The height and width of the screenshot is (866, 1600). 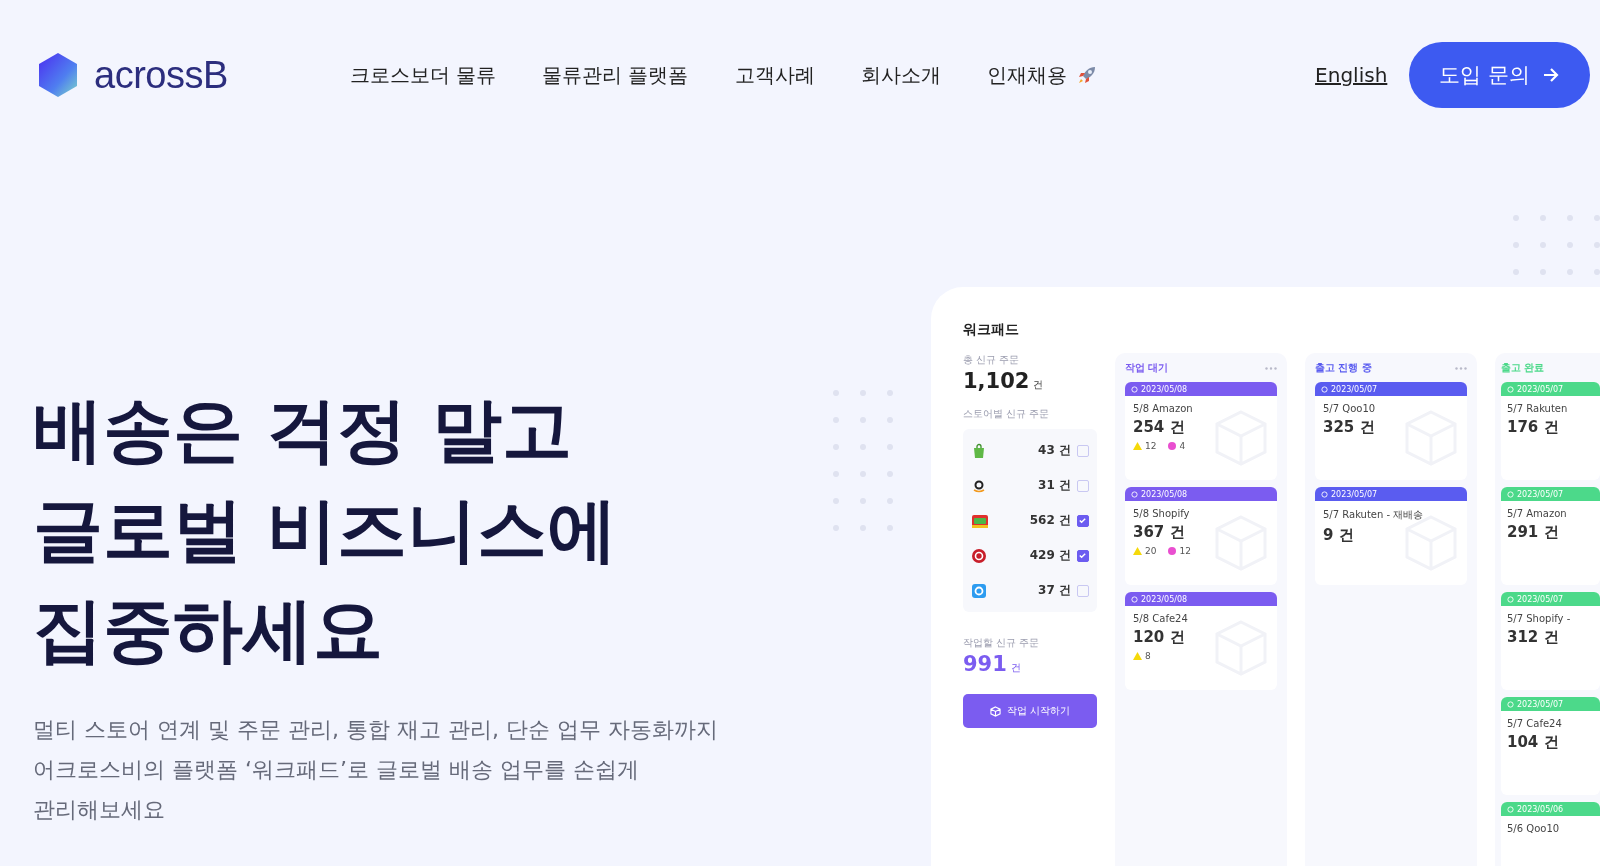 I want to click on nav-link: 고객사례, so click(x=774, y=75).